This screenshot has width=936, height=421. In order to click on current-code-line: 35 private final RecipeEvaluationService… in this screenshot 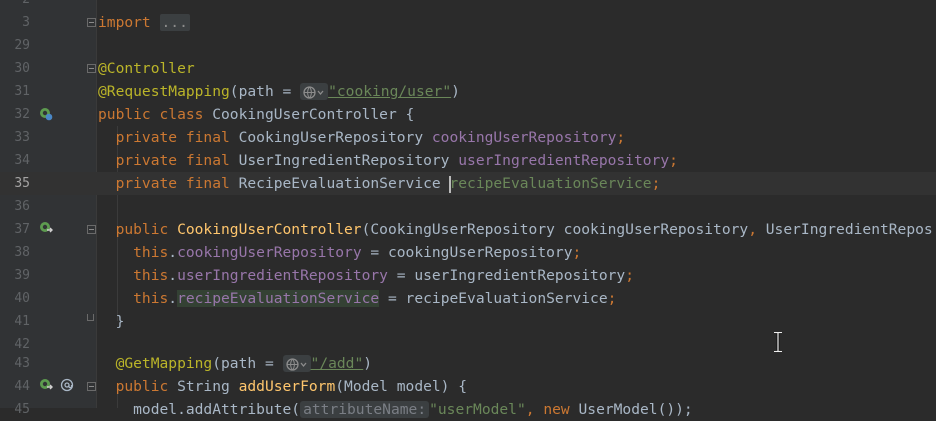, I will do `click(468, 183)`.